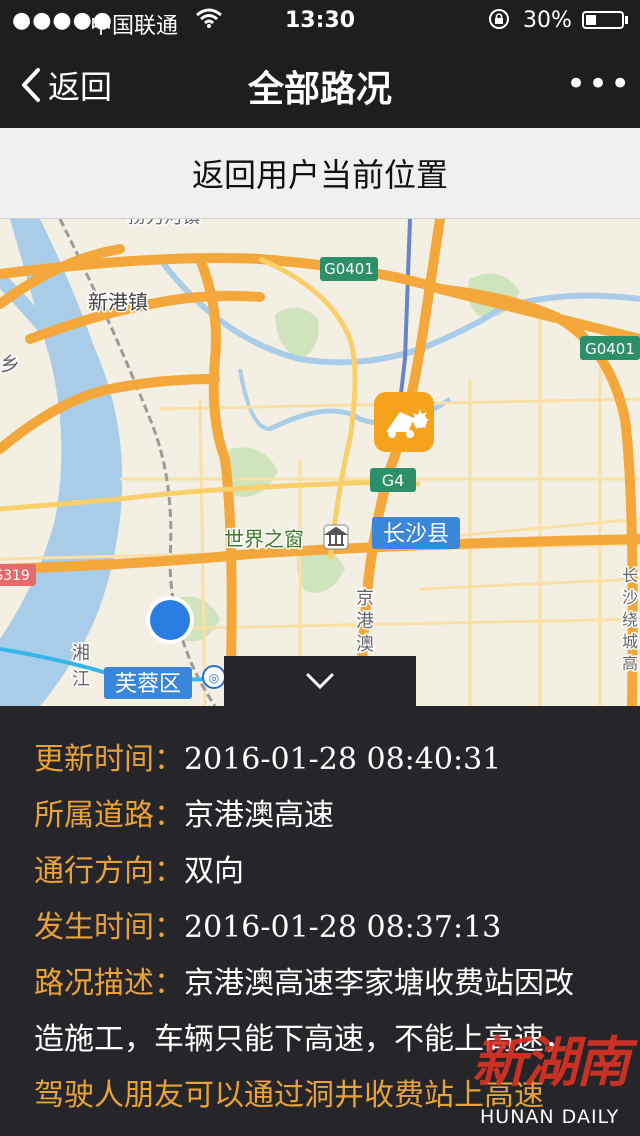 The width and height of the screenshot is (640, 1136). I want to click on description-line-2: 造施工，车辆只能下高速，不能上高速，, so click(304, 1039).